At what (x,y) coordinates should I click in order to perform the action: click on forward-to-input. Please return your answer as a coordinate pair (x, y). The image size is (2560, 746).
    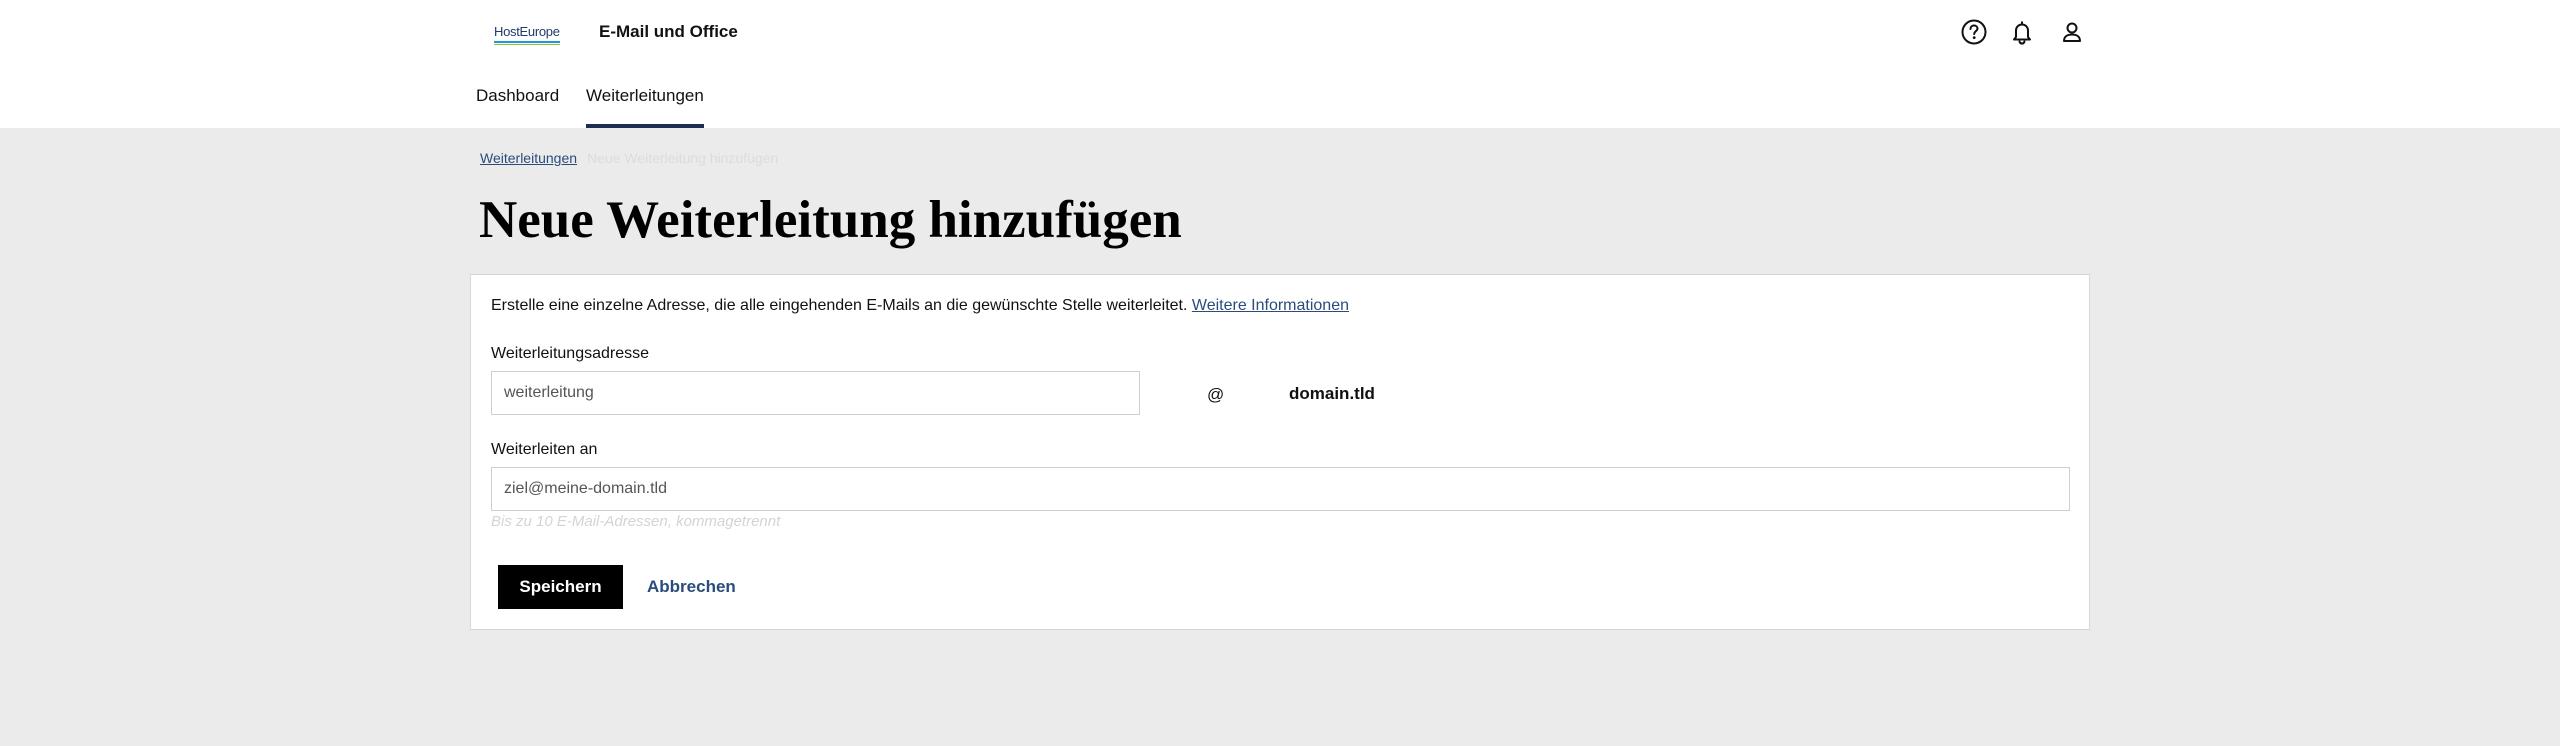
    Looking at the image, I should click on (1280, 489).